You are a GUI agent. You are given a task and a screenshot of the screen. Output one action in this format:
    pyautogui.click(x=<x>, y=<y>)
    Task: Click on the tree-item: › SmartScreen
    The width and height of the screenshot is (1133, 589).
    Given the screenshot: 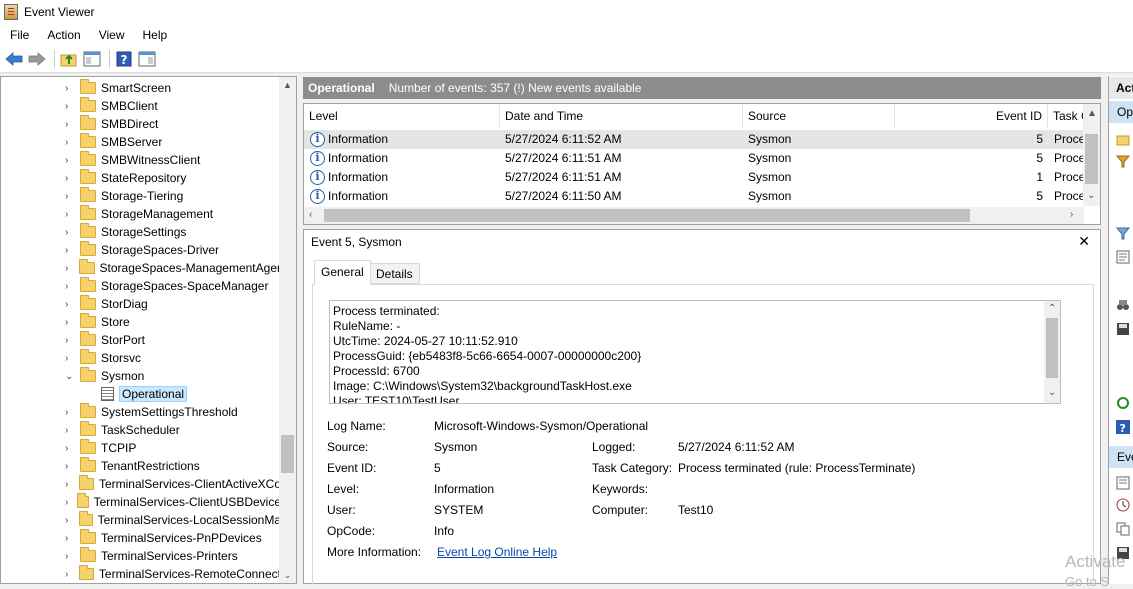 What is the action you would take?
    pyautogui.click(x=141, y=88)
    